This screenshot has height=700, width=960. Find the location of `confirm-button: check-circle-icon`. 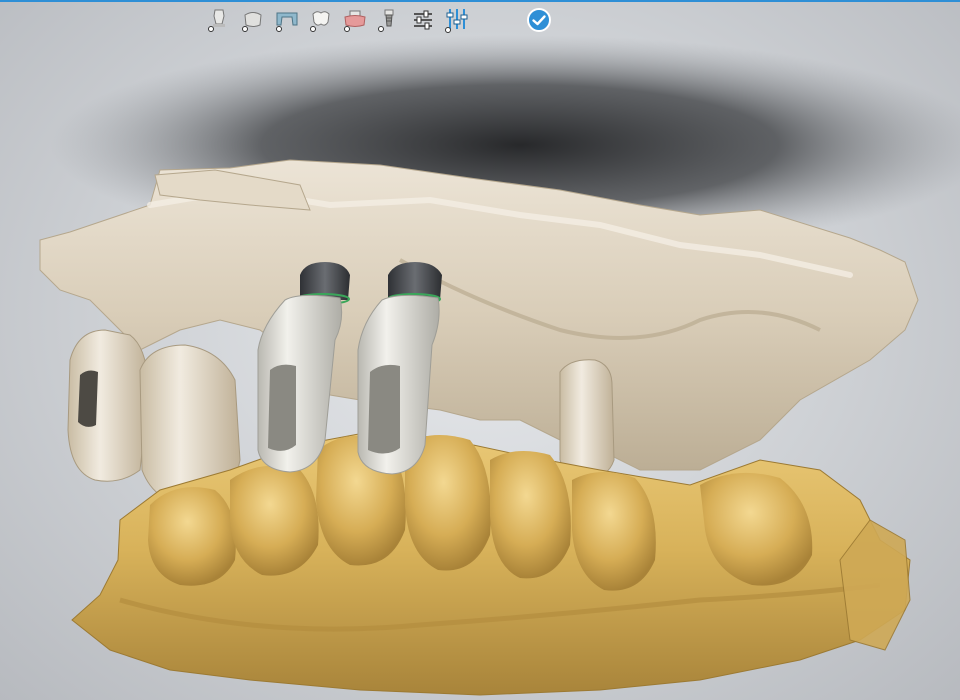

confirm-button: check-circle-icon is located at coordinates (539, 20).